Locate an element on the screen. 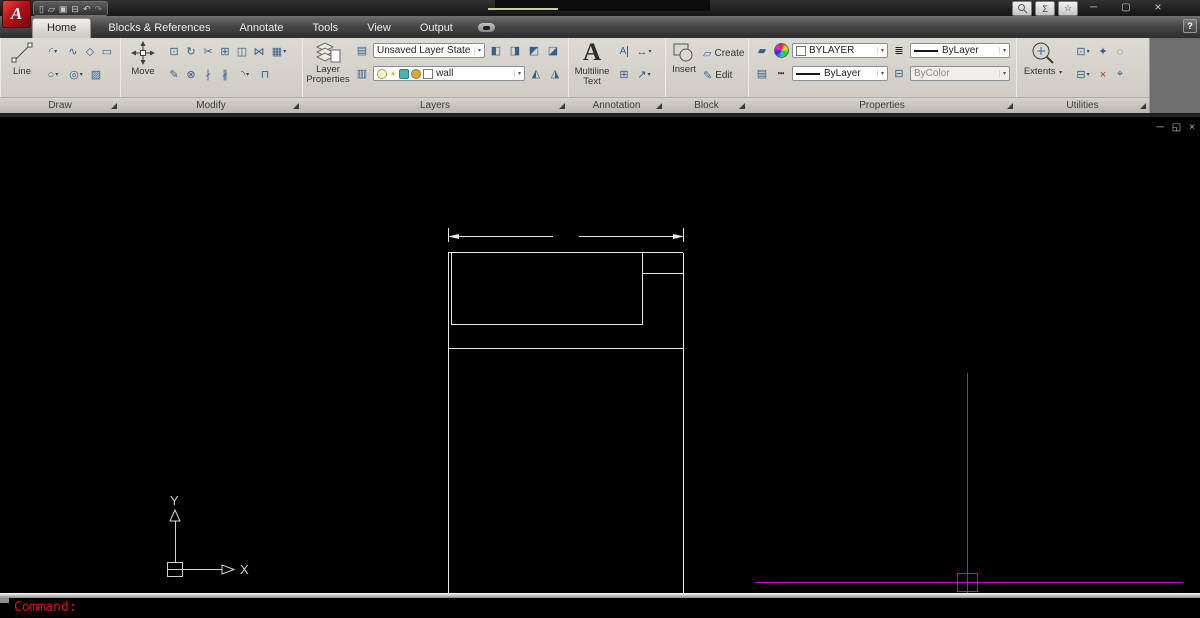 The height and width of the screenshot is (618, 1200). color-wheel-button is located at coordinates (781, 50).